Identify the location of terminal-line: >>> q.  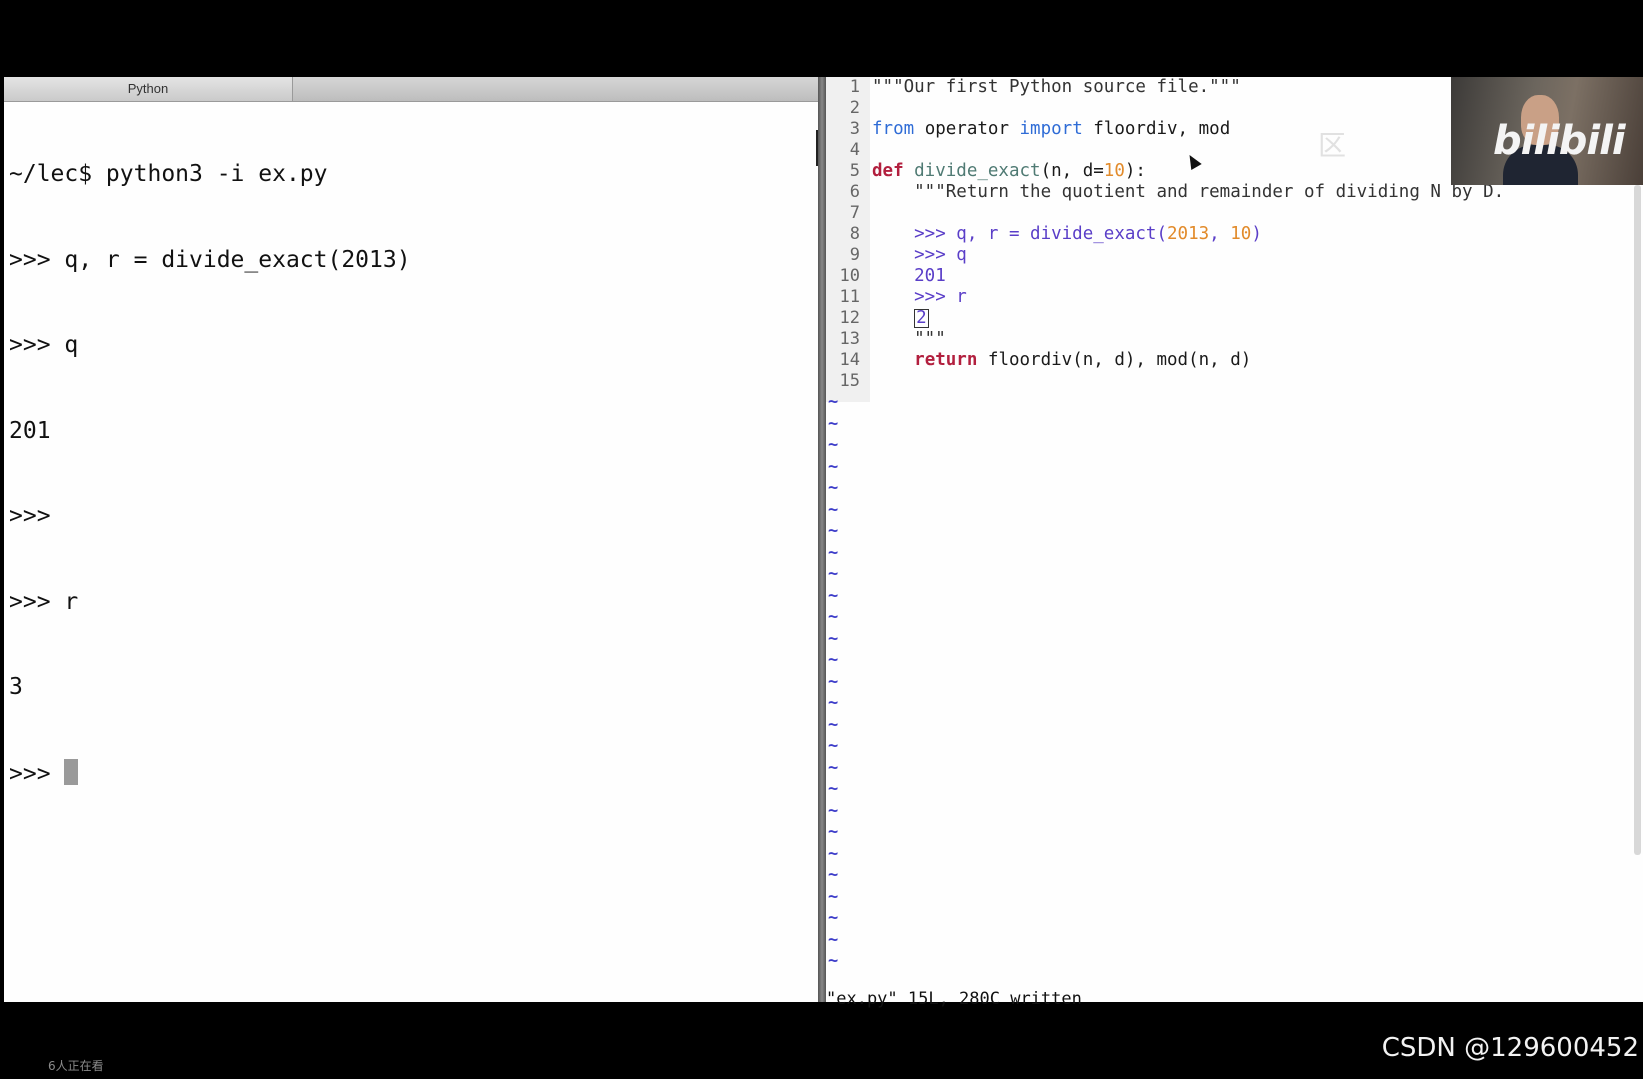
(44, 345).